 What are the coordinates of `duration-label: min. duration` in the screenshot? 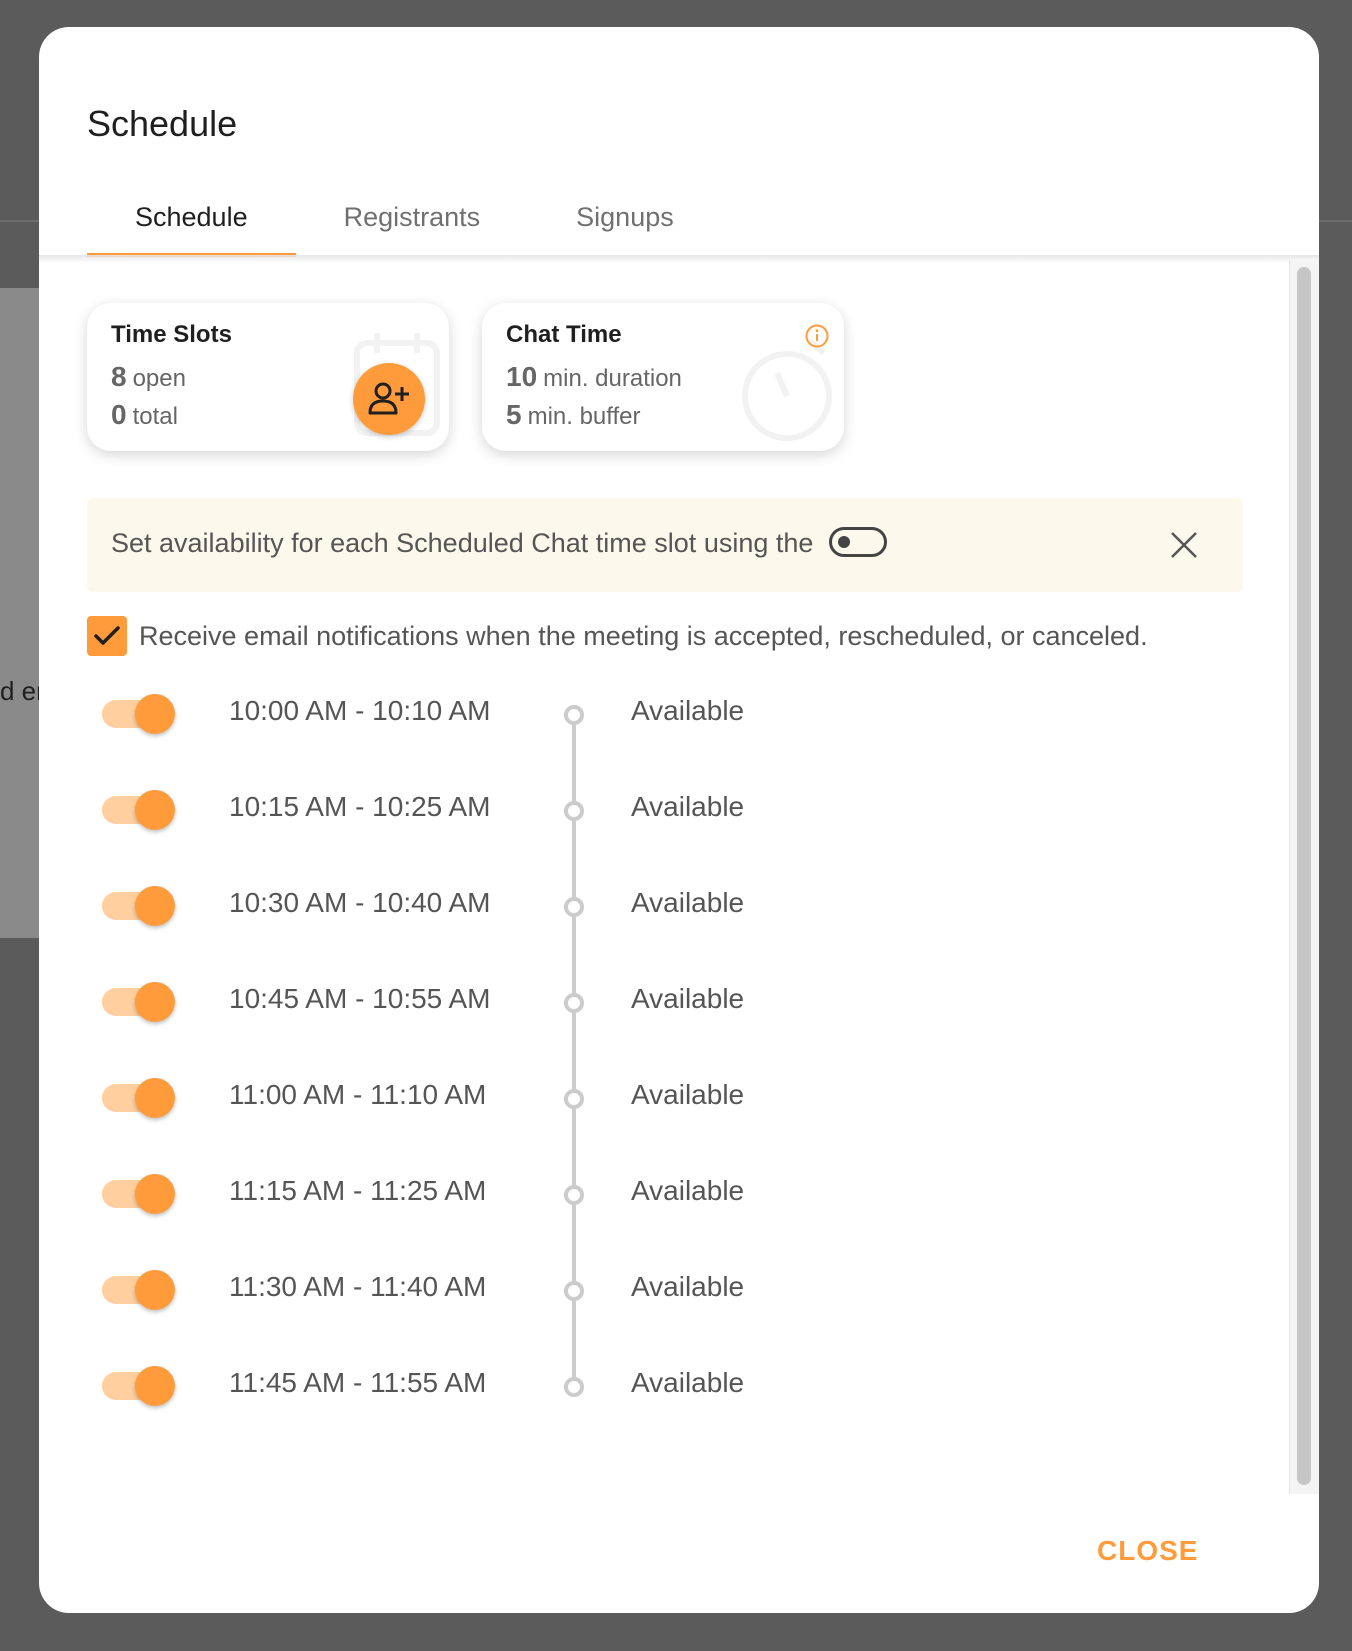 It's located at (612, 378).